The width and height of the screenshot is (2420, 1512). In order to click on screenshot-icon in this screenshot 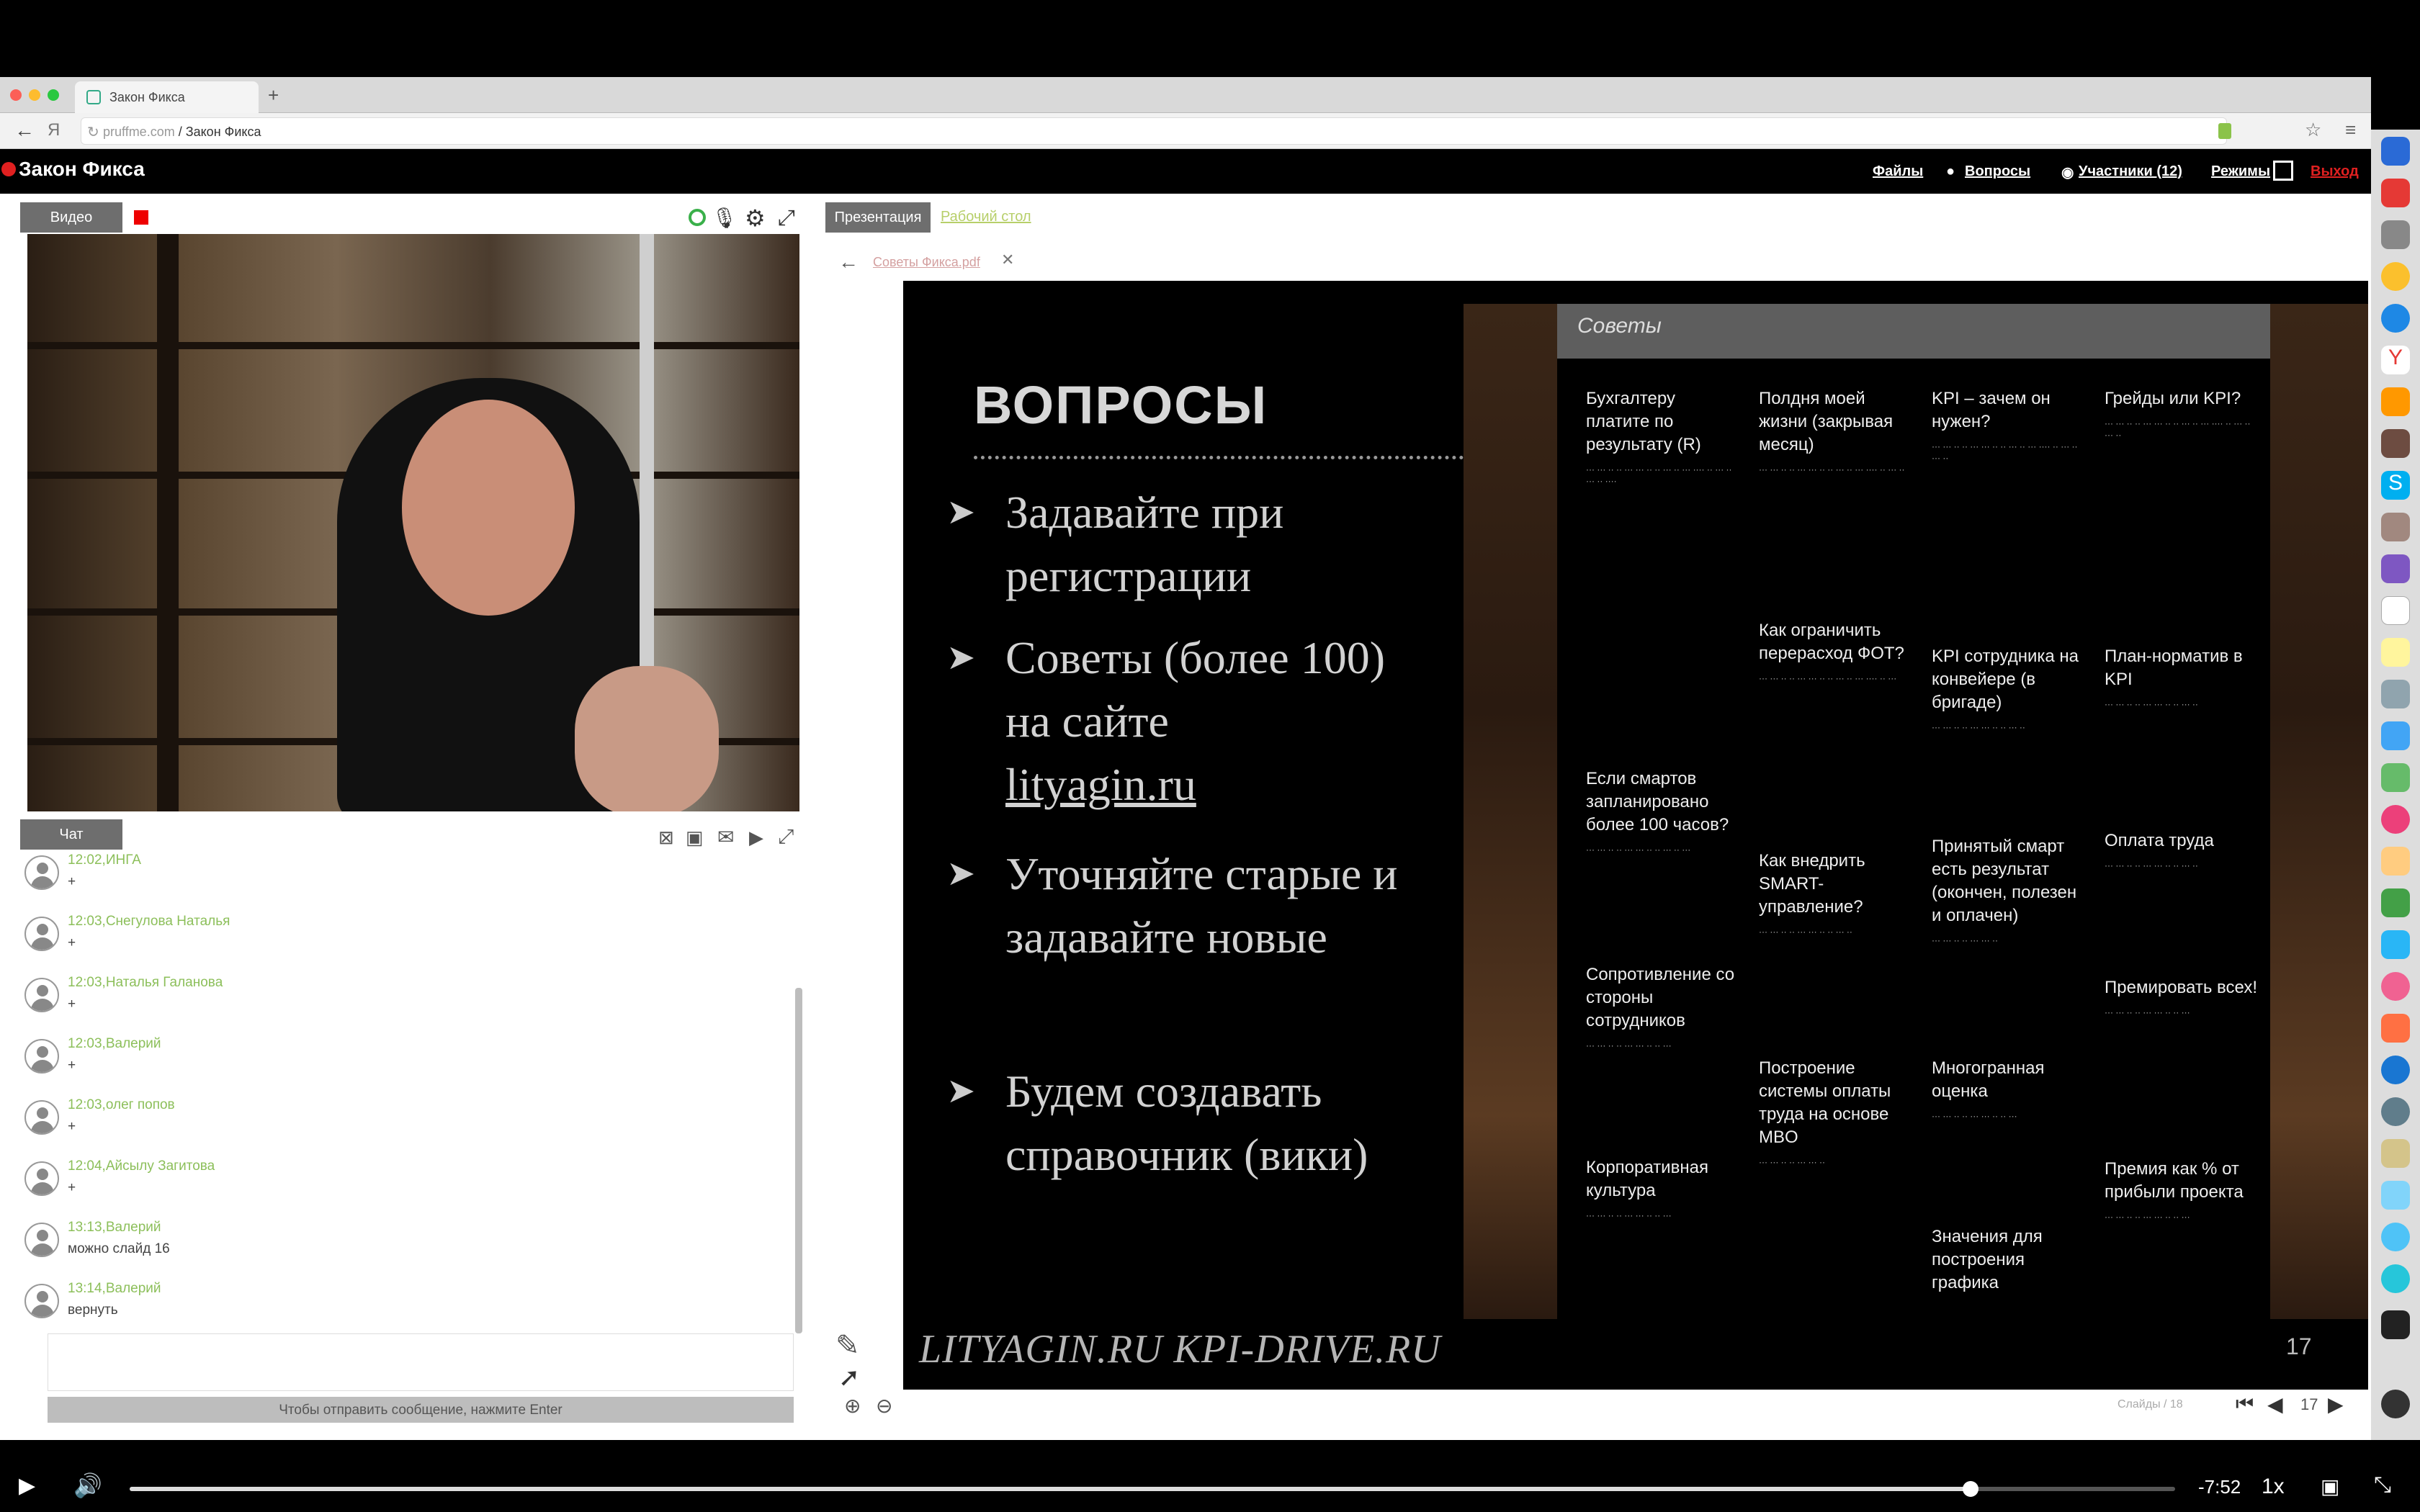, I will do `click(2395, 1404)`.